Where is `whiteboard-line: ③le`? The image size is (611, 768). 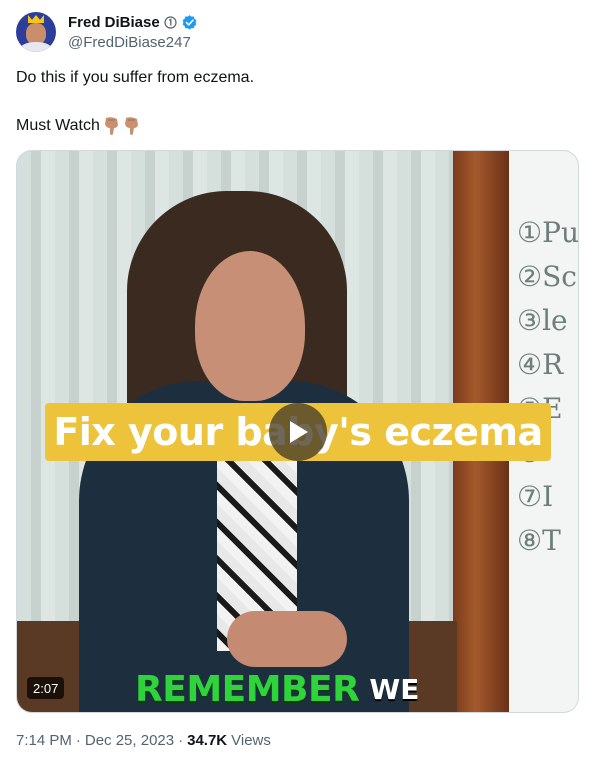 whiteboard-line: ③le is located at coordinates (542, 320).